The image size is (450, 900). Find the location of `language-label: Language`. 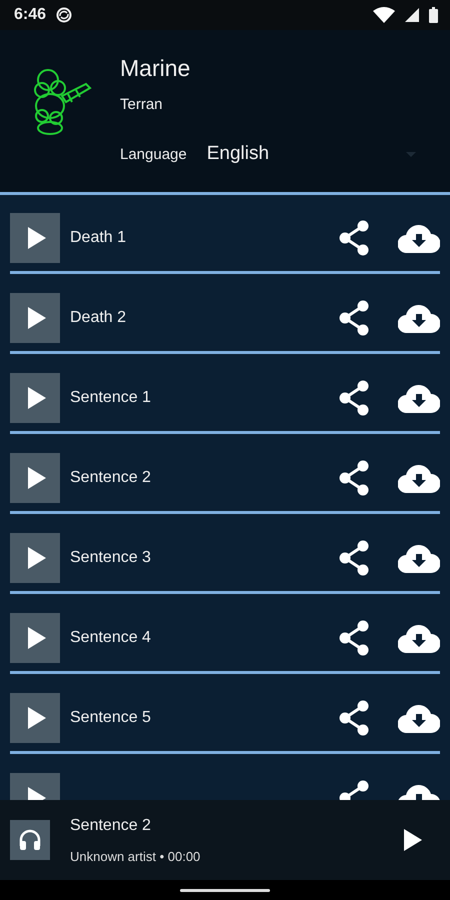

language-label: Language is located at coordinates (153, 154).